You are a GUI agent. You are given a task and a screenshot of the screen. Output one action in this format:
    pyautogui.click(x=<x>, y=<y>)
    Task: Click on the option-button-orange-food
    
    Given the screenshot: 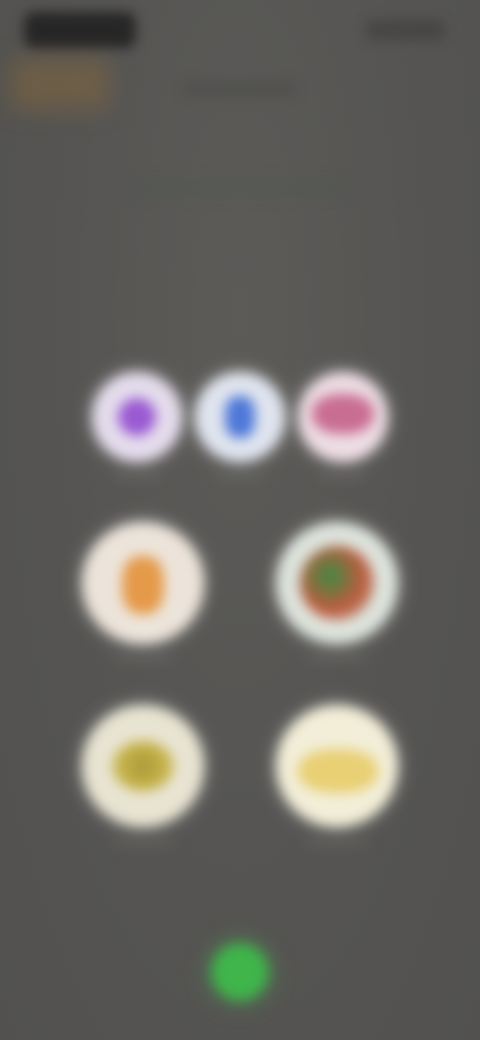 What is the action you would take?
    pyautogui.click(x=143, y=583)
    